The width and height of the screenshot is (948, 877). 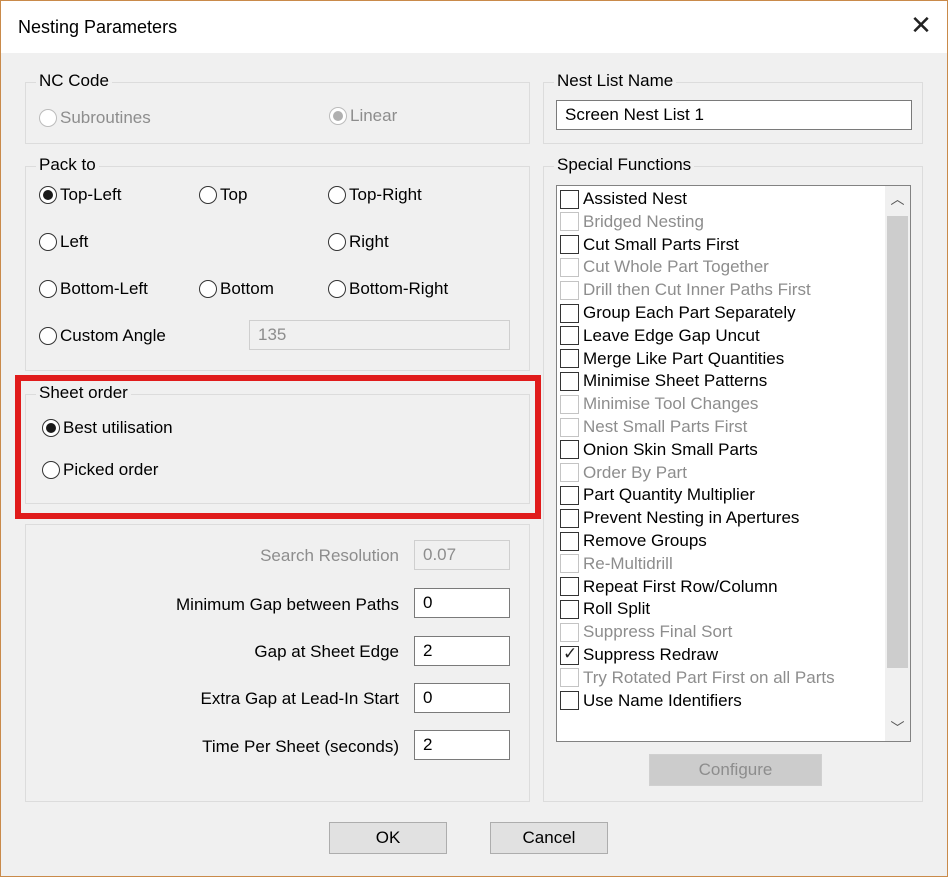 I want to click on special-function-item: Order By Part, so click(x=623, y=473).